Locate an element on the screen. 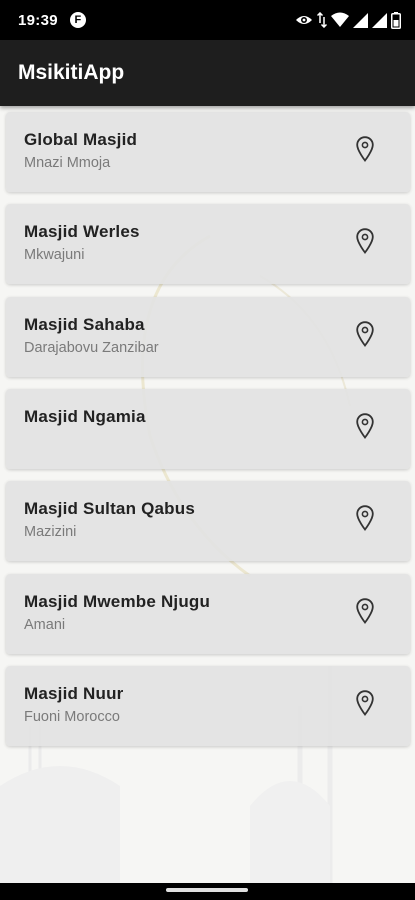  status-bar: 19:39 F is located at coordinates (207, 20).